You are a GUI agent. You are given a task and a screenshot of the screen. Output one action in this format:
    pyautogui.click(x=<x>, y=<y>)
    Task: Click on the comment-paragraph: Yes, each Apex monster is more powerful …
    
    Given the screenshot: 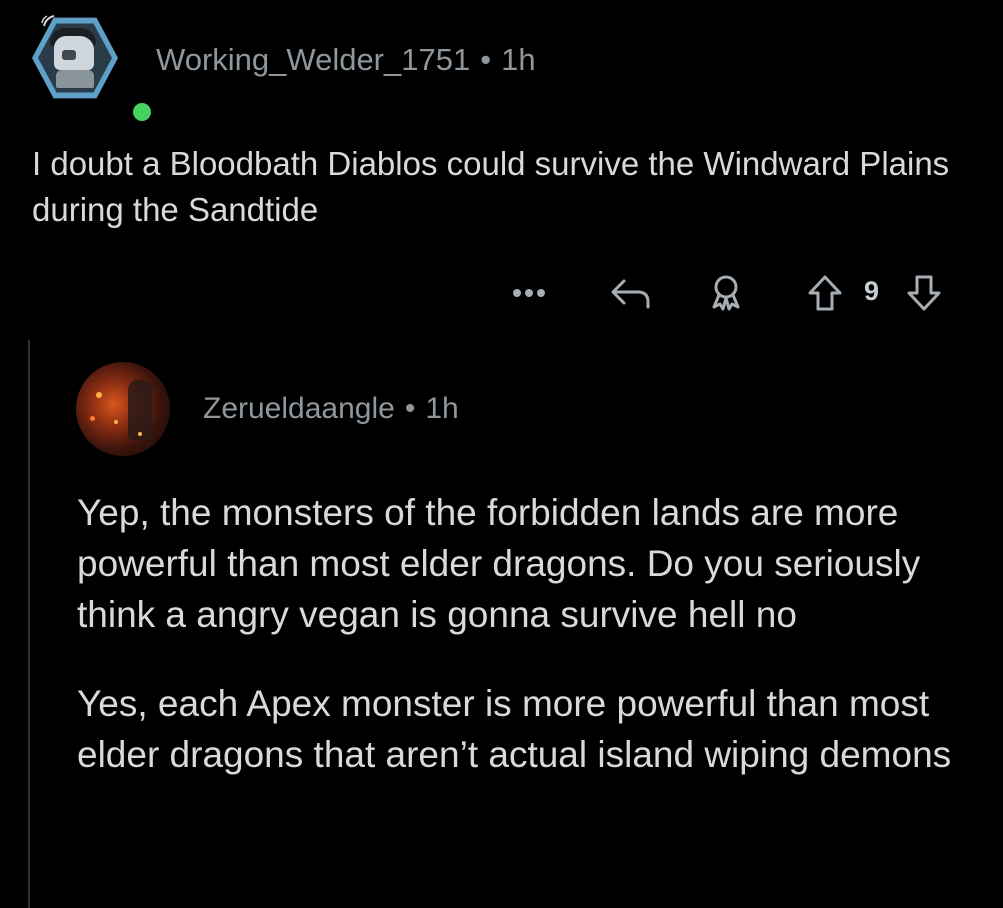 What is the action you would take?
    pyautogui.click(x=514, y=729)
    